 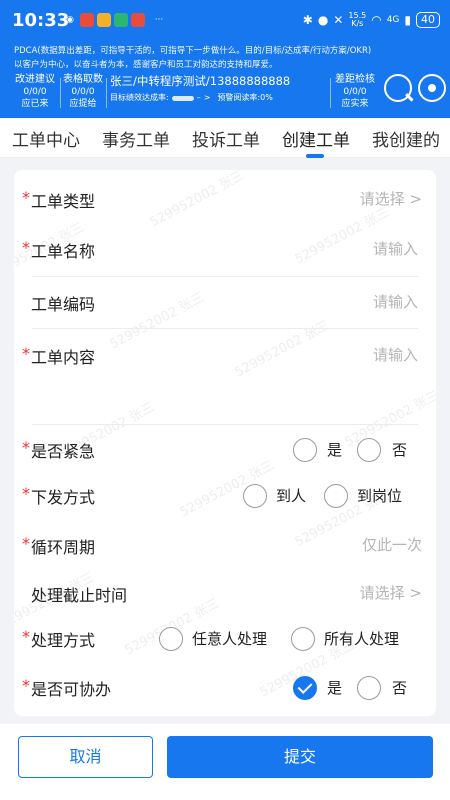 What do you see at coordinates (300, 757) in the screenshot?
I see `submit-button: 提交` at bounding box center [300, 757].